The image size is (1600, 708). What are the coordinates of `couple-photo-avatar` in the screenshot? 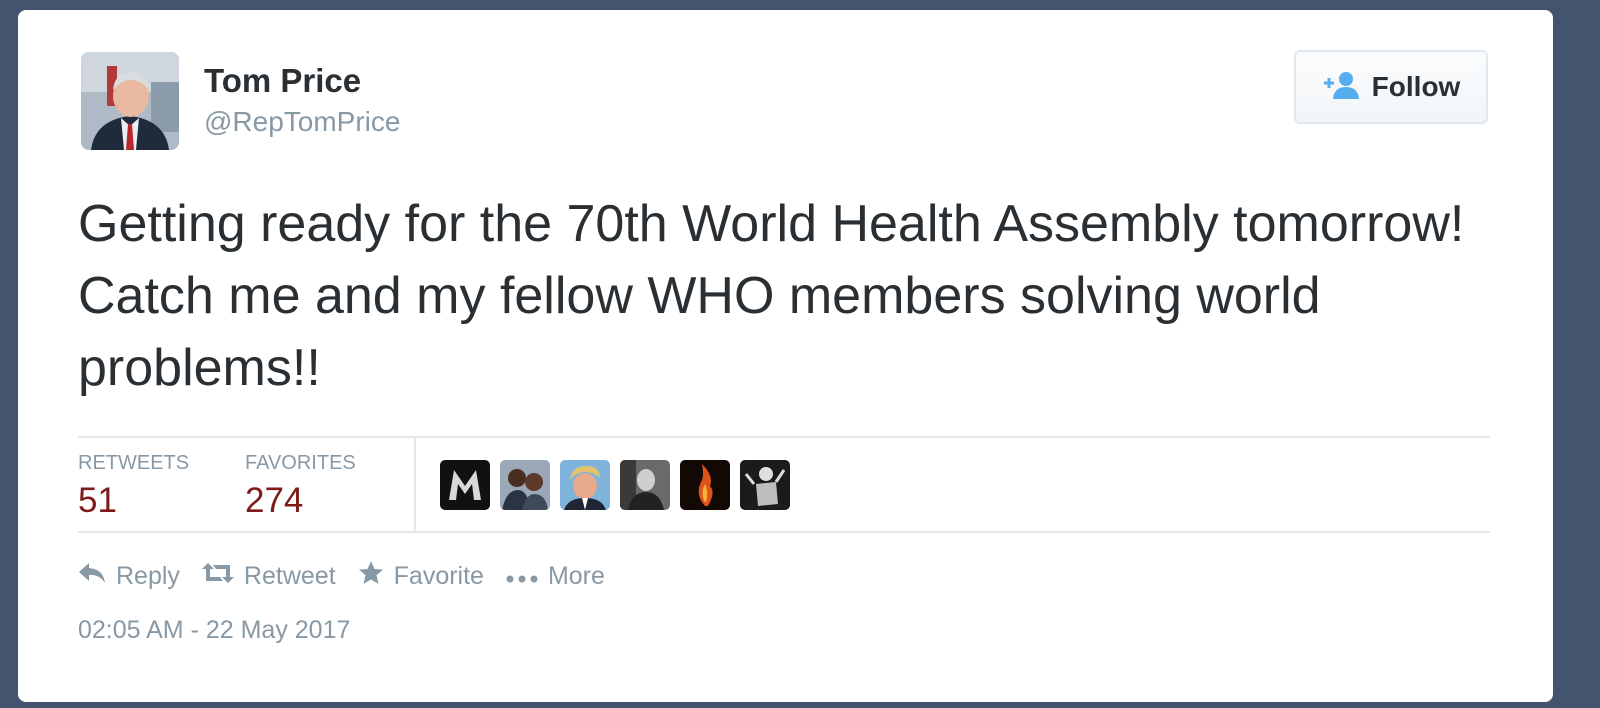 It's located at (525, 485).